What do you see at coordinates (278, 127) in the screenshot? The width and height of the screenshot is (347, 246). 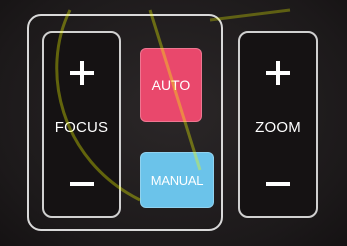 I see `zoom-label: ZOOM` at bounding box center [278, 127].